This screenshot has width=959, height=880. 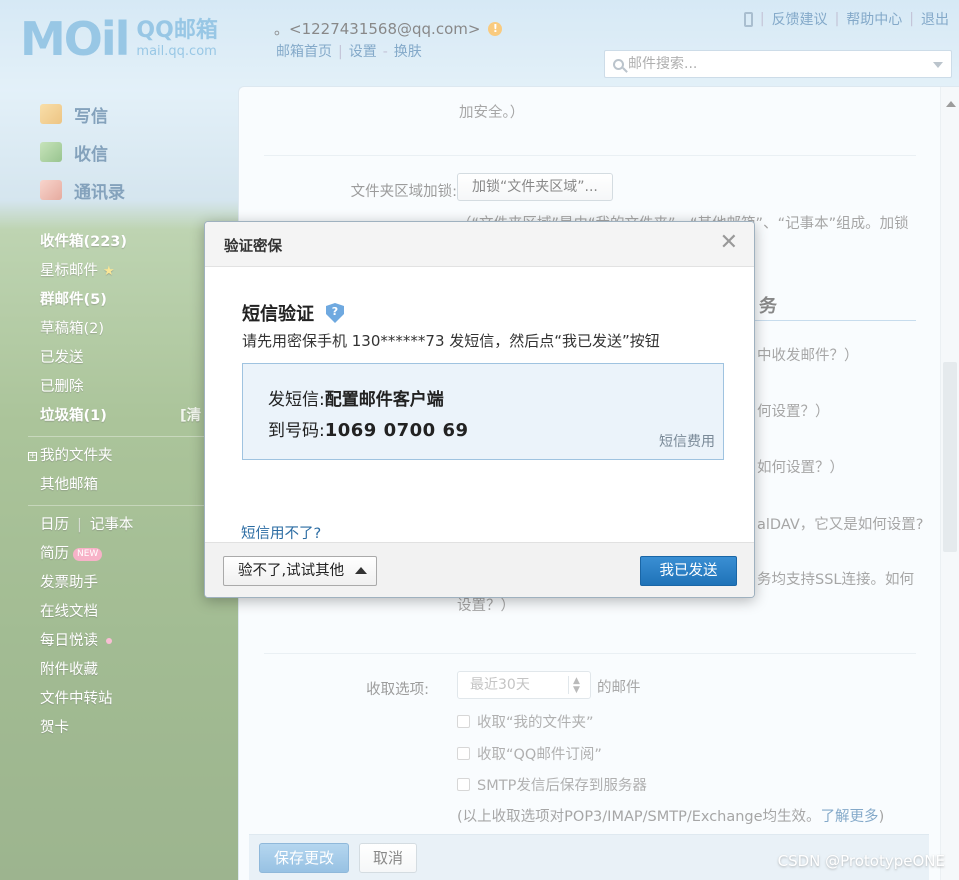 What do you see at coordinates (253, 247) in the screenshot?
I see `dialog-title: 验证密保` at bounding box center [253, 247].